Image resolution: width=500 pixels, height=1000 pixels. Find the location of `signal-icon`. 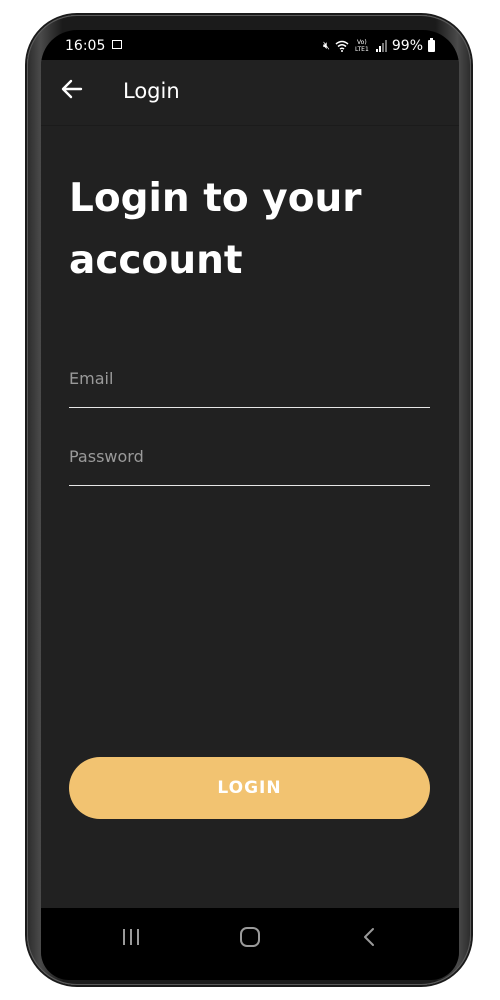

signal-icon is located at coordinates (381, 46).